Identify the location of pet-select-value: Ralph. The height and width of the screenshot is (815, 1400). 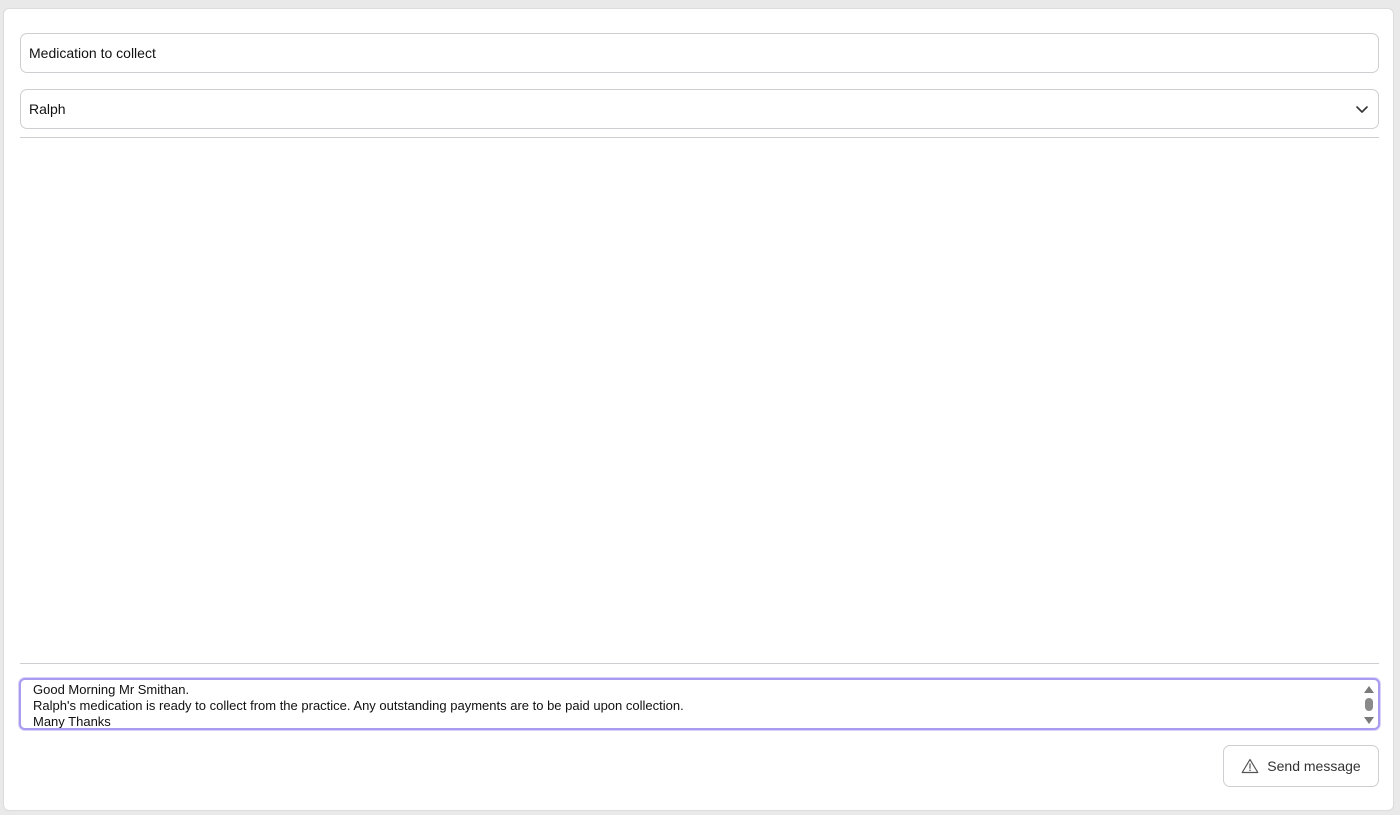
(47, 109).